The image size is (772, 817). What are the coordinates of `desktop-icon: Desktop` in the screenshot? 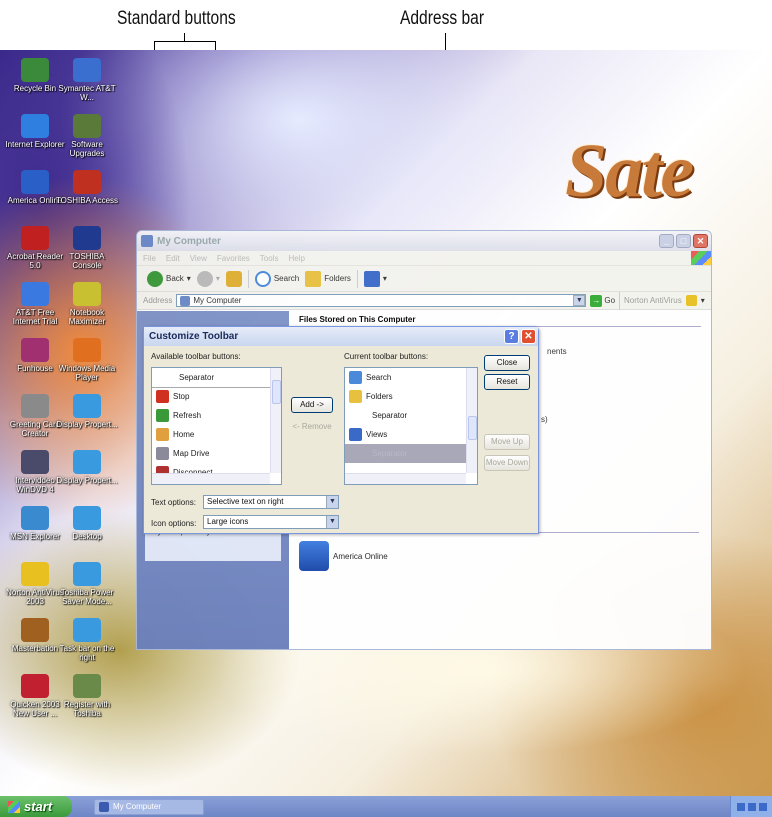 It's located at (87, 523).